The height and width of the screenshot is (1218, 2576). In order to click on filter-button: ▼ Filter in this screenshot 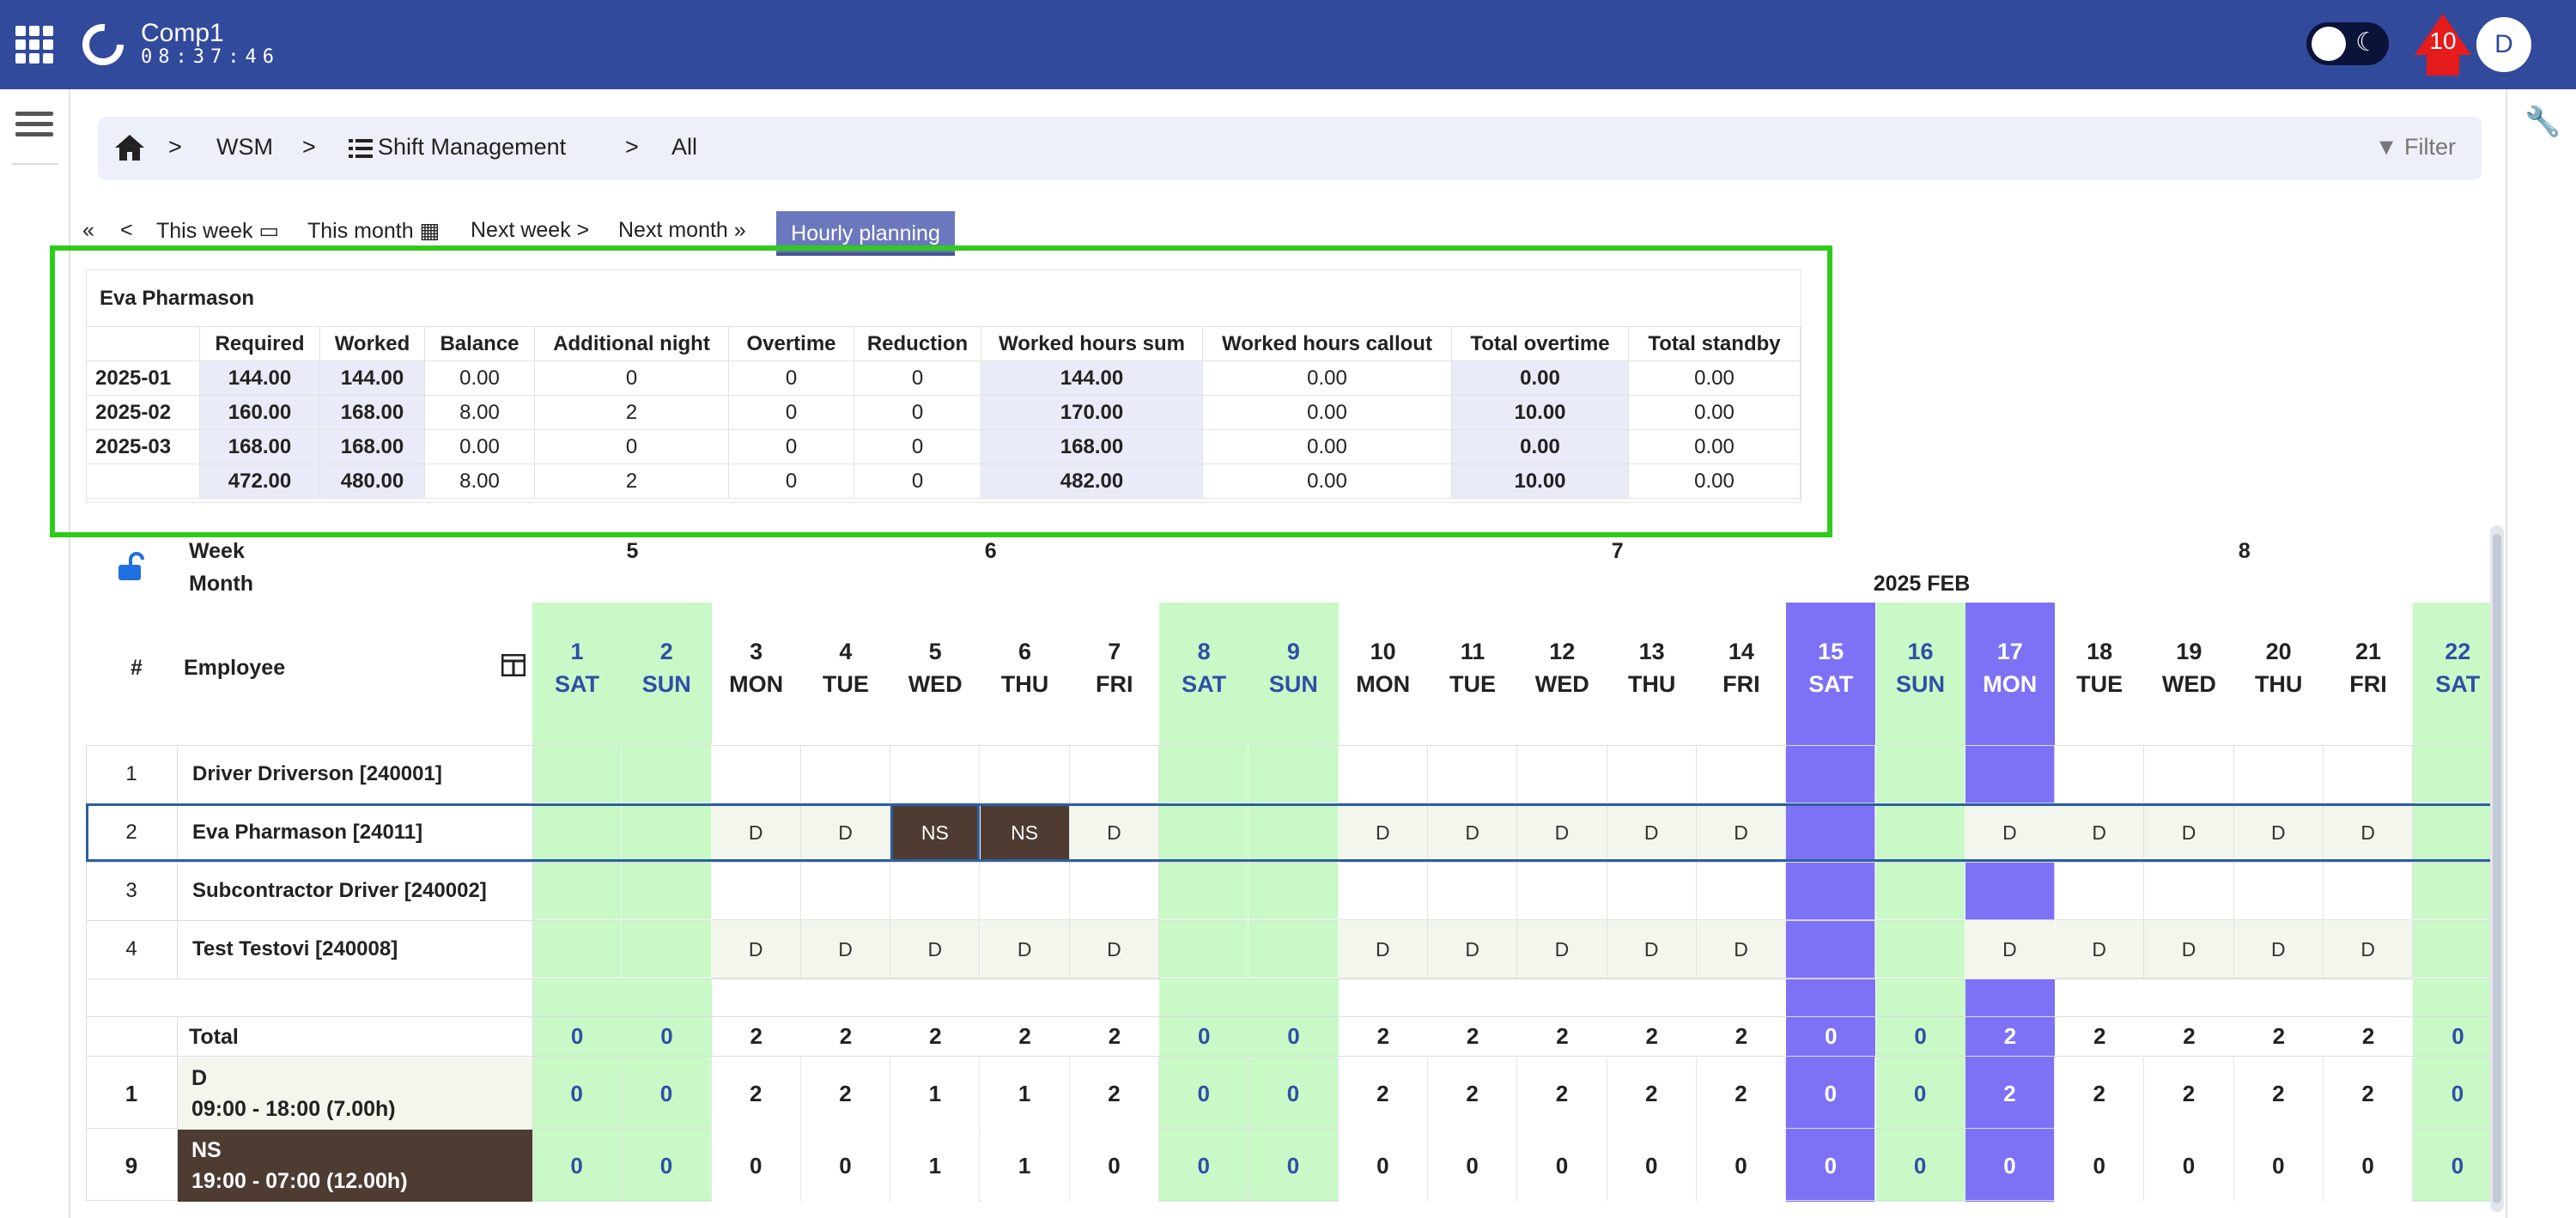, I will do `click(2415, 147)`.